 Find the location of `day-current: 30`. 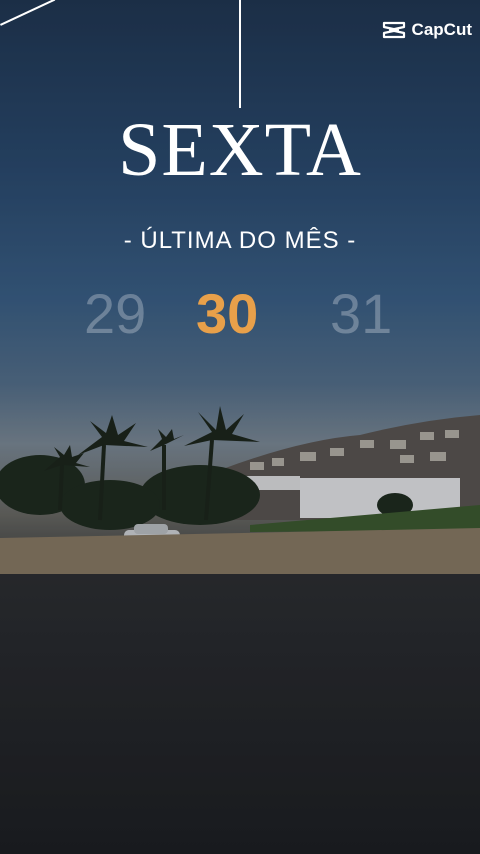

day-current: 30 is located at coordinates (227, 313).